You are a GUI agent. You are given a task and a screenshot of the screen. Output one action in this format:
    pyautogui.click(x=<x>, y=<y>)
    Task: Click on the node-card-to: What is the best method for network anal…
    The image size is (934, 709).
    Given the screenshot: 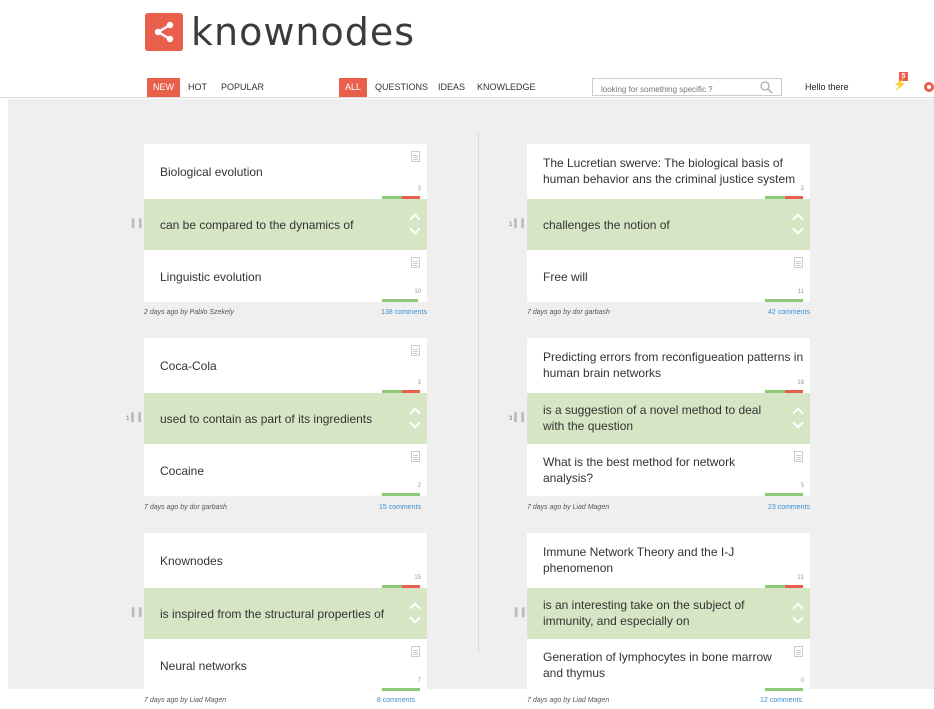 What is the action you would take?
    pyautogui.click(x=668, y=470)
    